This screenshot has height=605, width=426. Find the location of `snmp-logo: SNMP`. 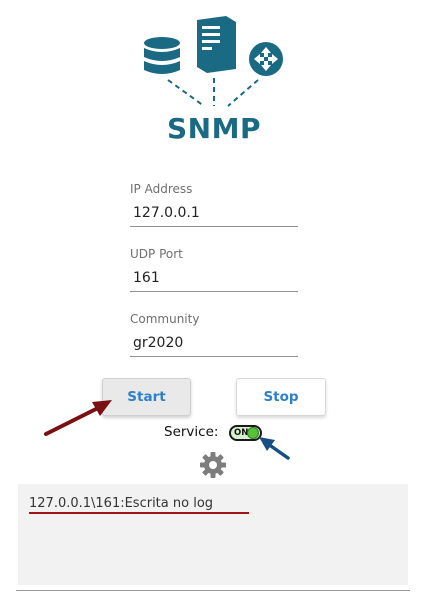

snmp-logo: SNMP is located at coordinates (215, 80).